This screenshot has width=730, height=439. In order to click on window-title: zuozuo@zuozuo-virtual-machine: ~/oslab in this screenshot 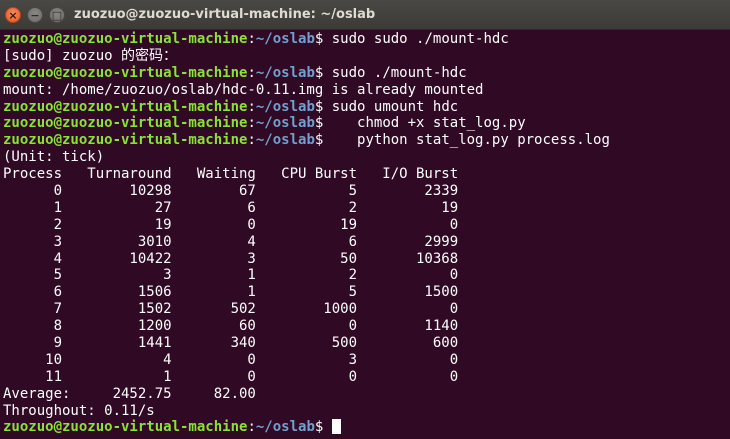, I will do `click(225, 14)`.